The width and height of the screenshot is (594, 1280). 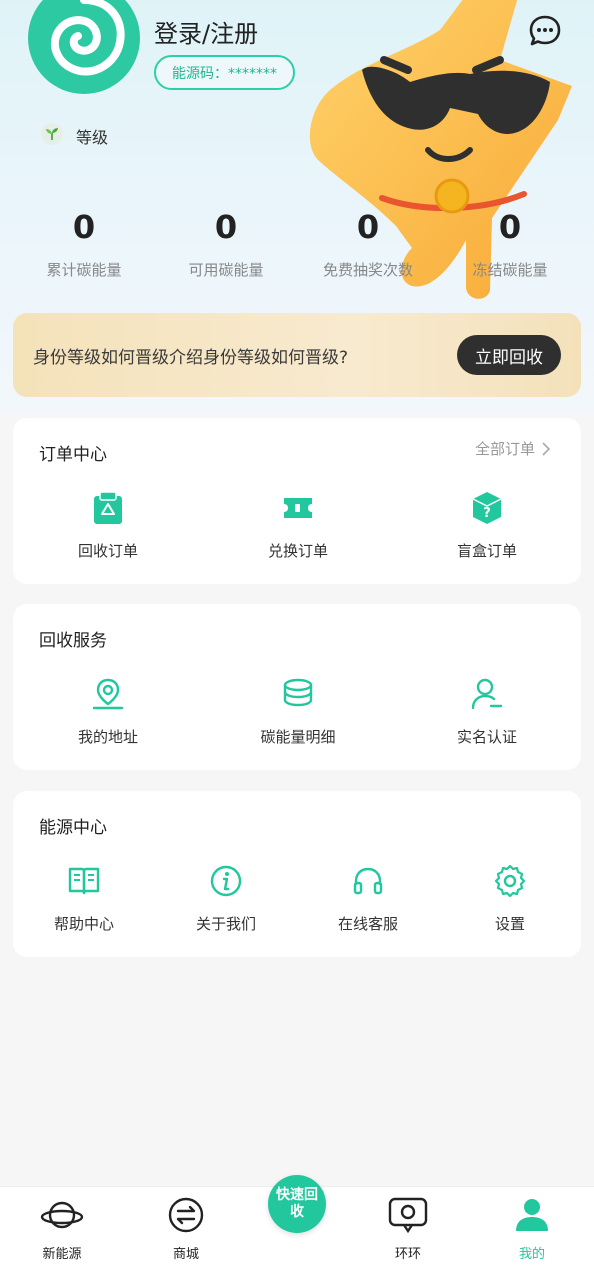 I want to click on item-label: 我的地址, so click(x=107, y=737).